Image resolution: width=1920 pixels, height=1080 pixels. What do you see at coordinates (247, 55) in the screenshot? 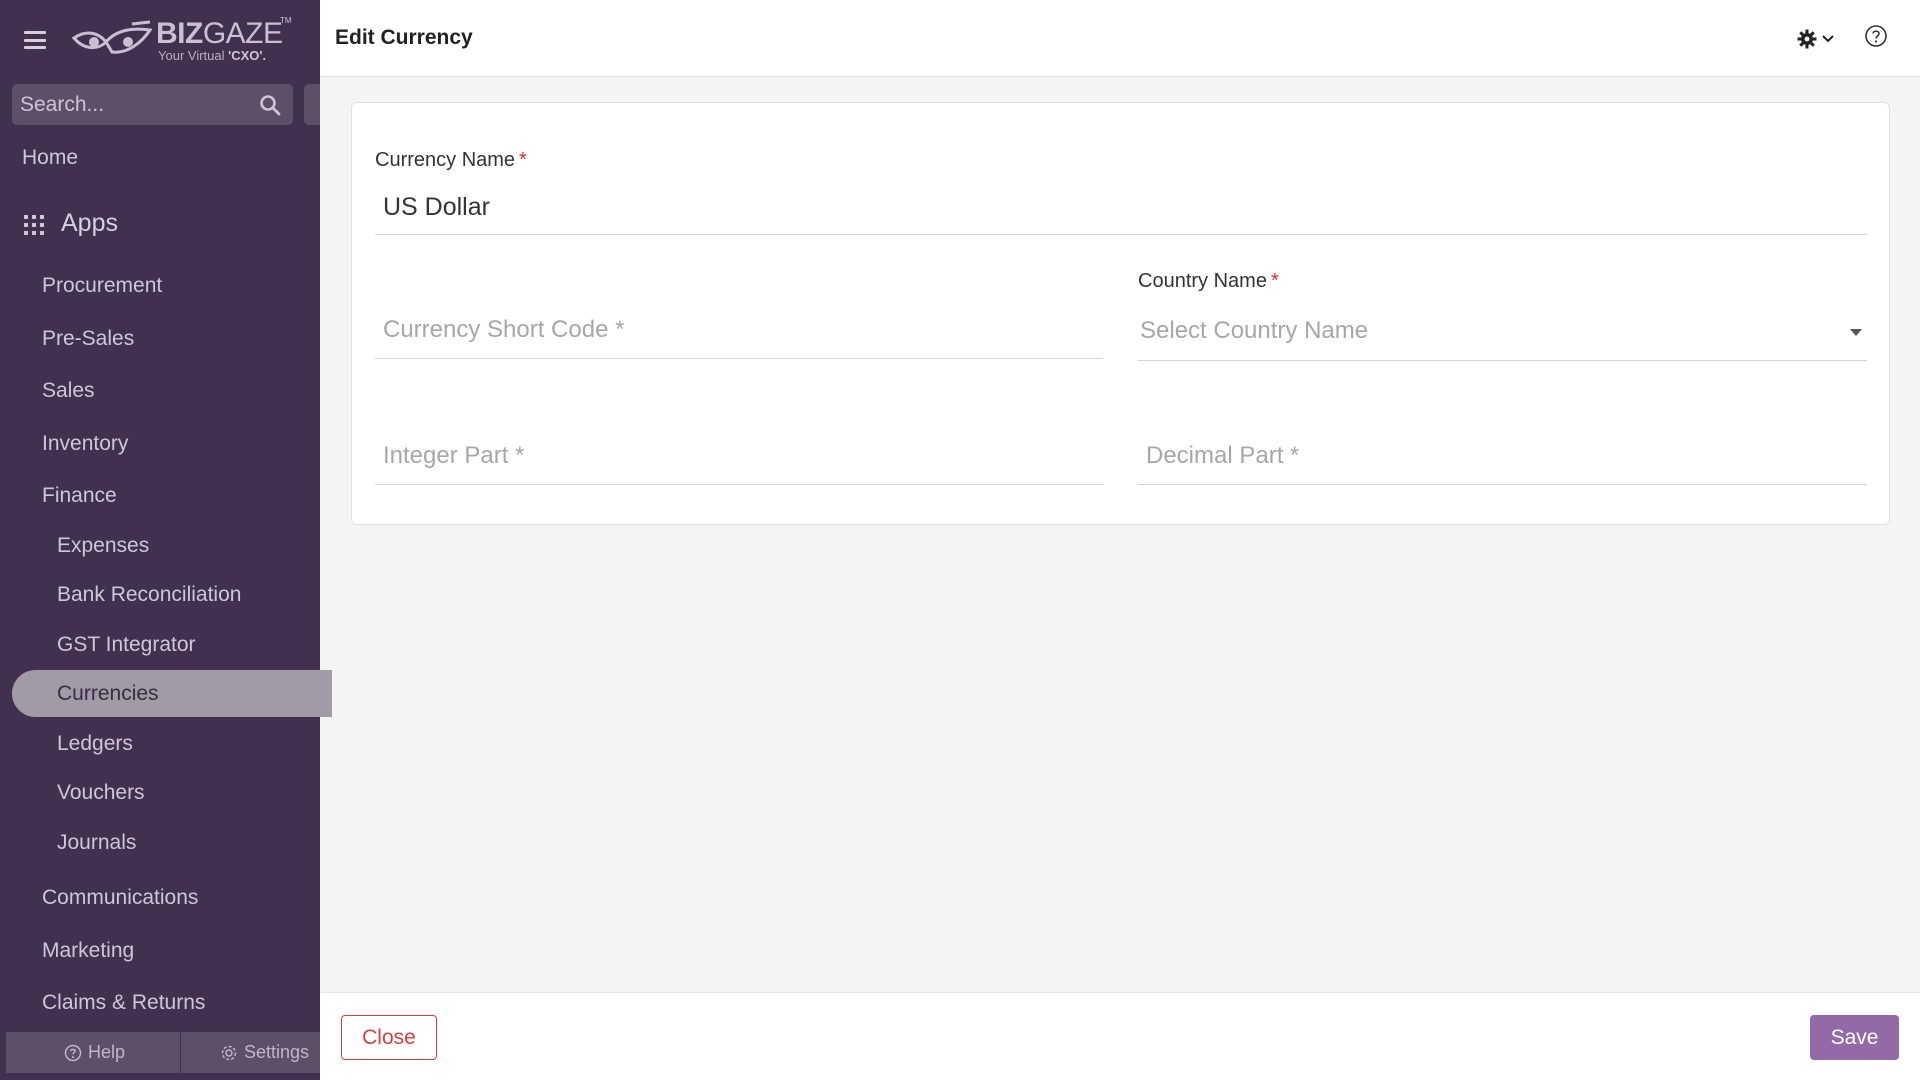
I see `brand-tagline-bold: 'CXO'.` at bounding box center [247, 55].